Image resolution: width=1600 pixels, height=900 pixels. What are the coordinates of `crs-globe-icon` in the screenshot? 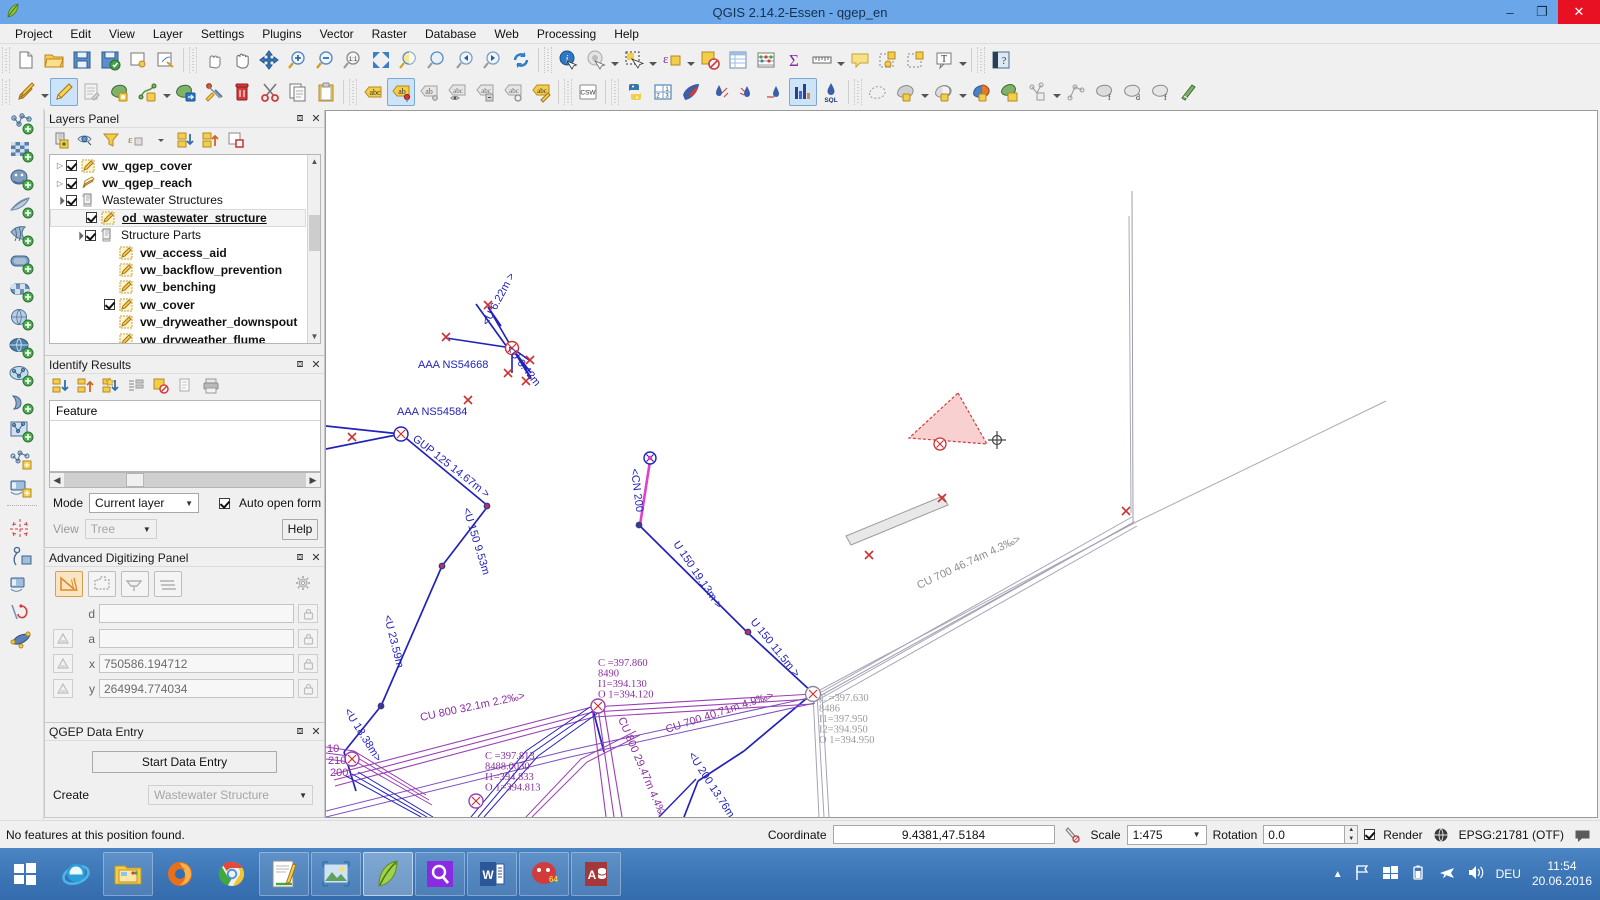 It's located at (1441, 835).